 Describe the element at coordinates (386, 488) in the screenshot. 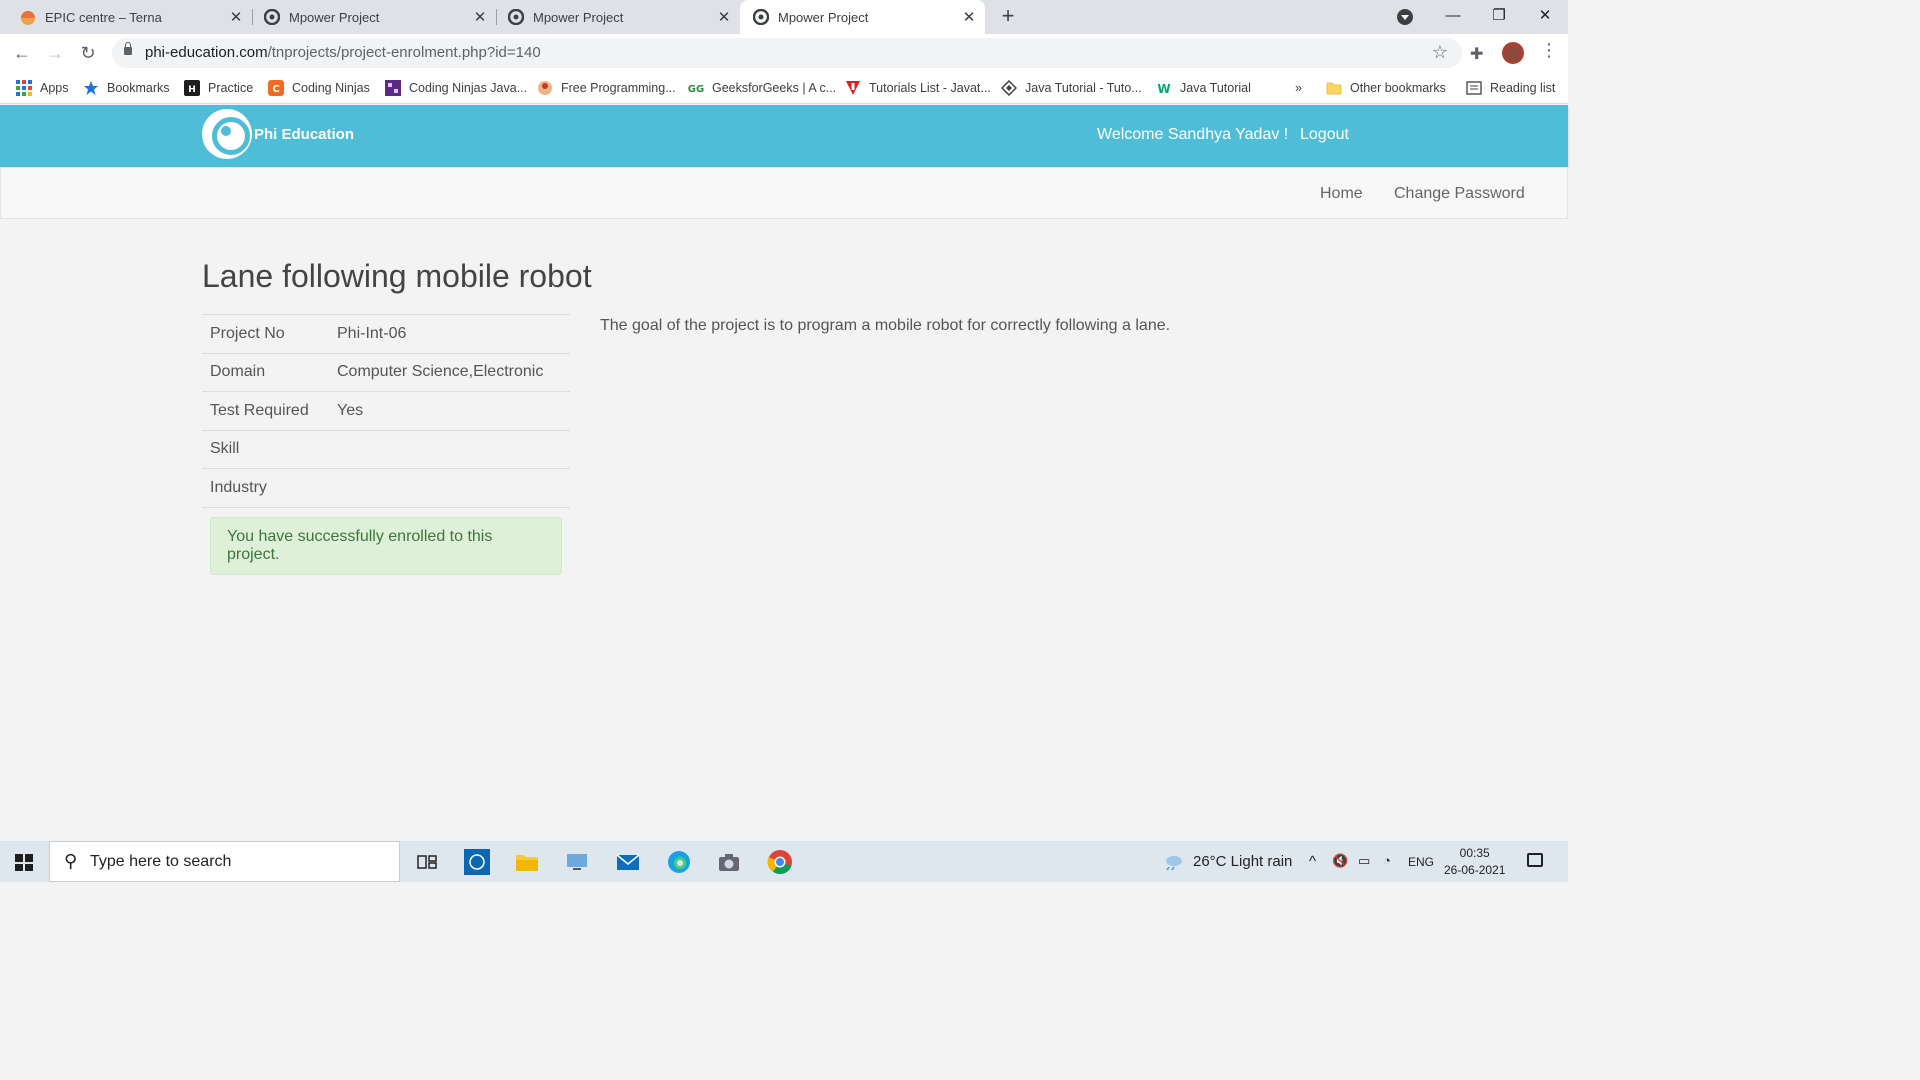

I see `table-row: Industry` at that location.